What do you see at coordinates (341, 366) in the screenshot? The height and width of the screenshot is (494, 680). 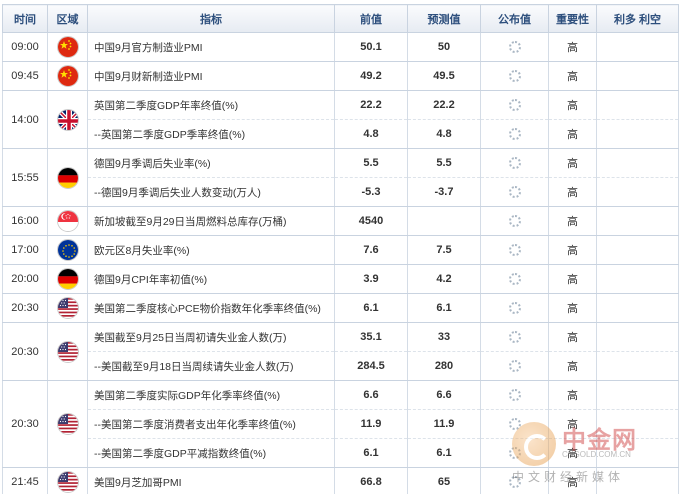 I see `calendar-row: --美国截至9月18日当周续请失业金人数(万) 284.5 280 高` at bounding box center [341, 366].